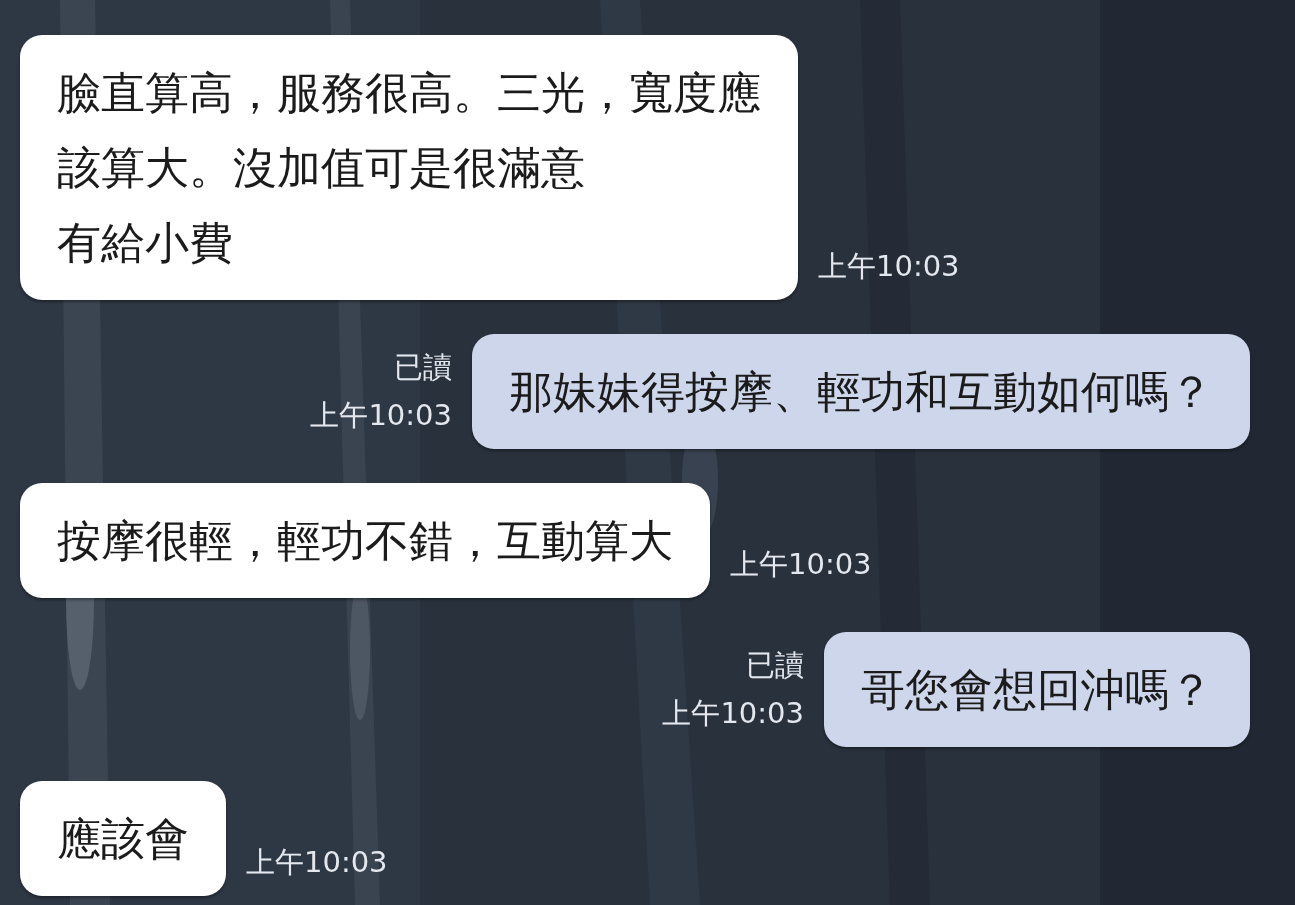 The width and height of the screenshot is (1295, 905). Describe the element at coordinates (365, 540) in the screenshot. I see `message-bubble: 按摩很輕，輕功不錯，互動算大` at that location.